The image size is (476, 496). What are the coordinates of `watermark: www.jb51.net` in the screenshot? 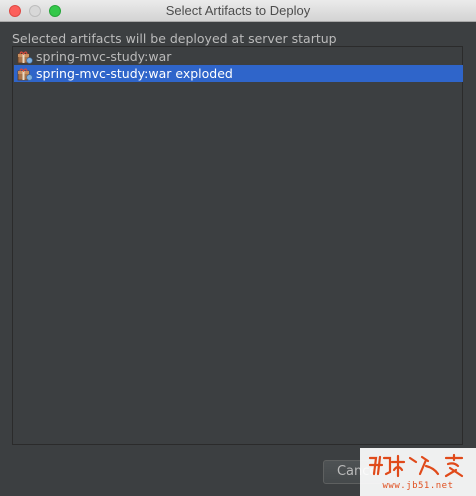 It's located at (418, 472).